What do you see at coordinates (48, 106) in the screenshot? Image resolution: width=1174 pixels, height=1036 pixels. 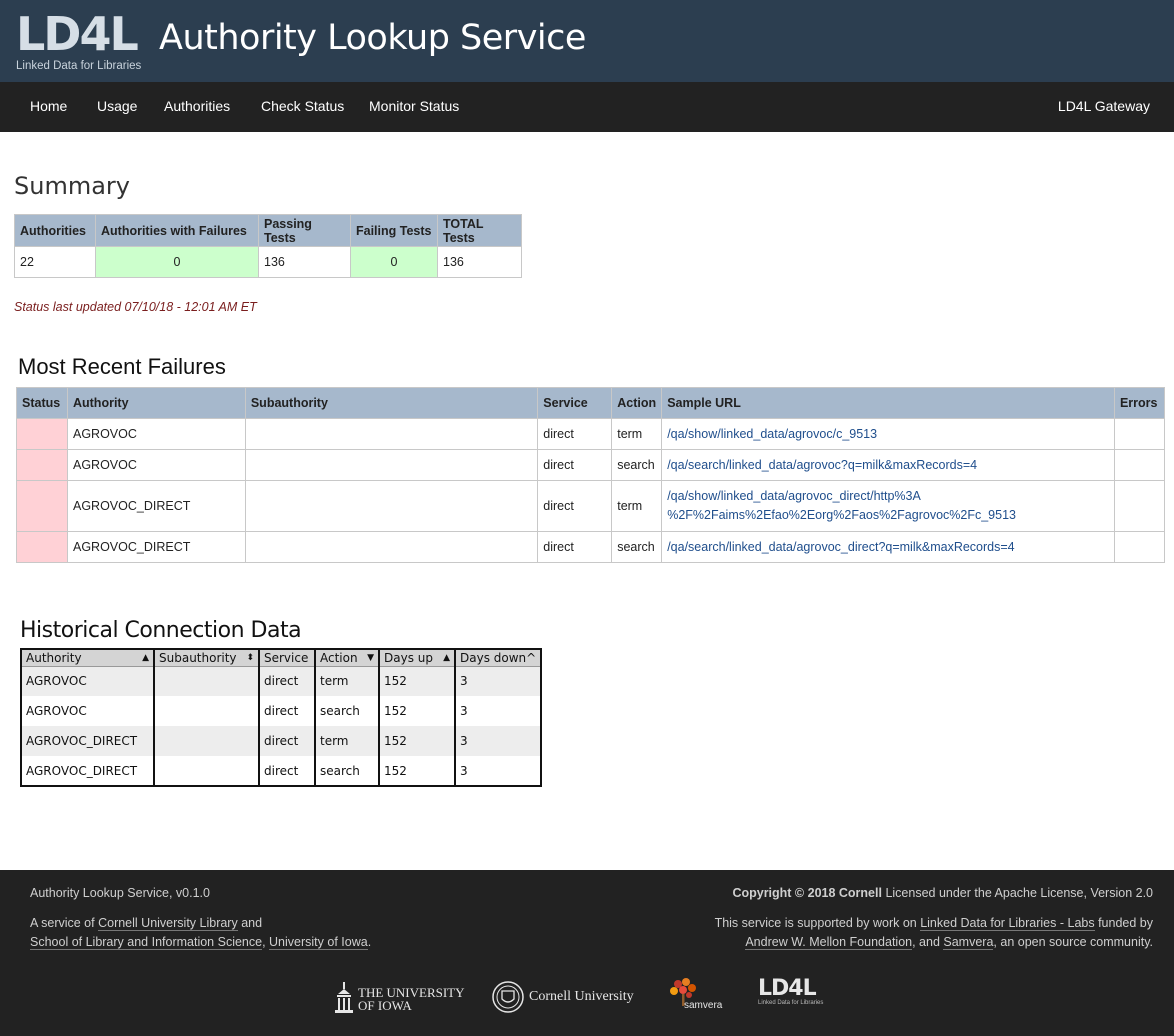 I see `nav-home: Home` at bounding box center [48, 106].